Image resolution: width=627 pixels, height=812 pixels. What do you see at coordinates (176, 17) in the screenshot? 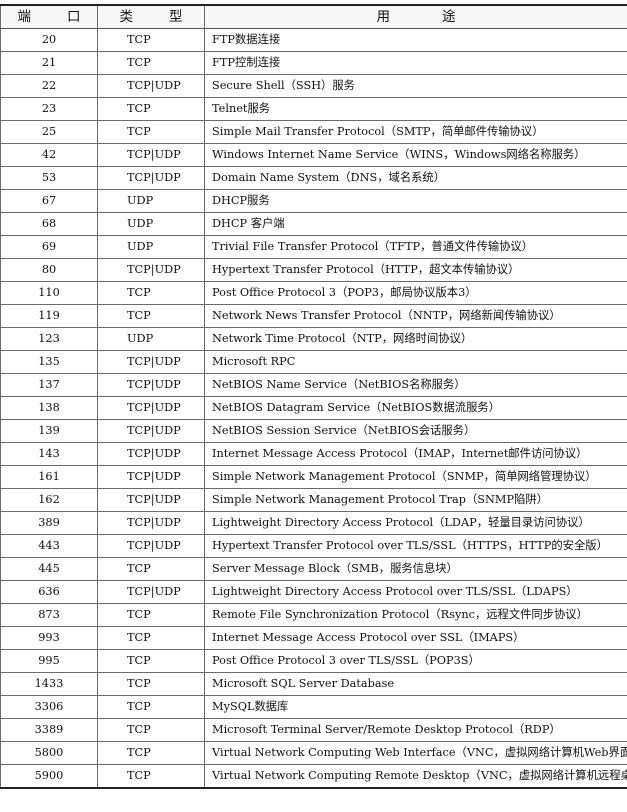
I see `header-type-char-2: 型` at bounding box center [176, 17].